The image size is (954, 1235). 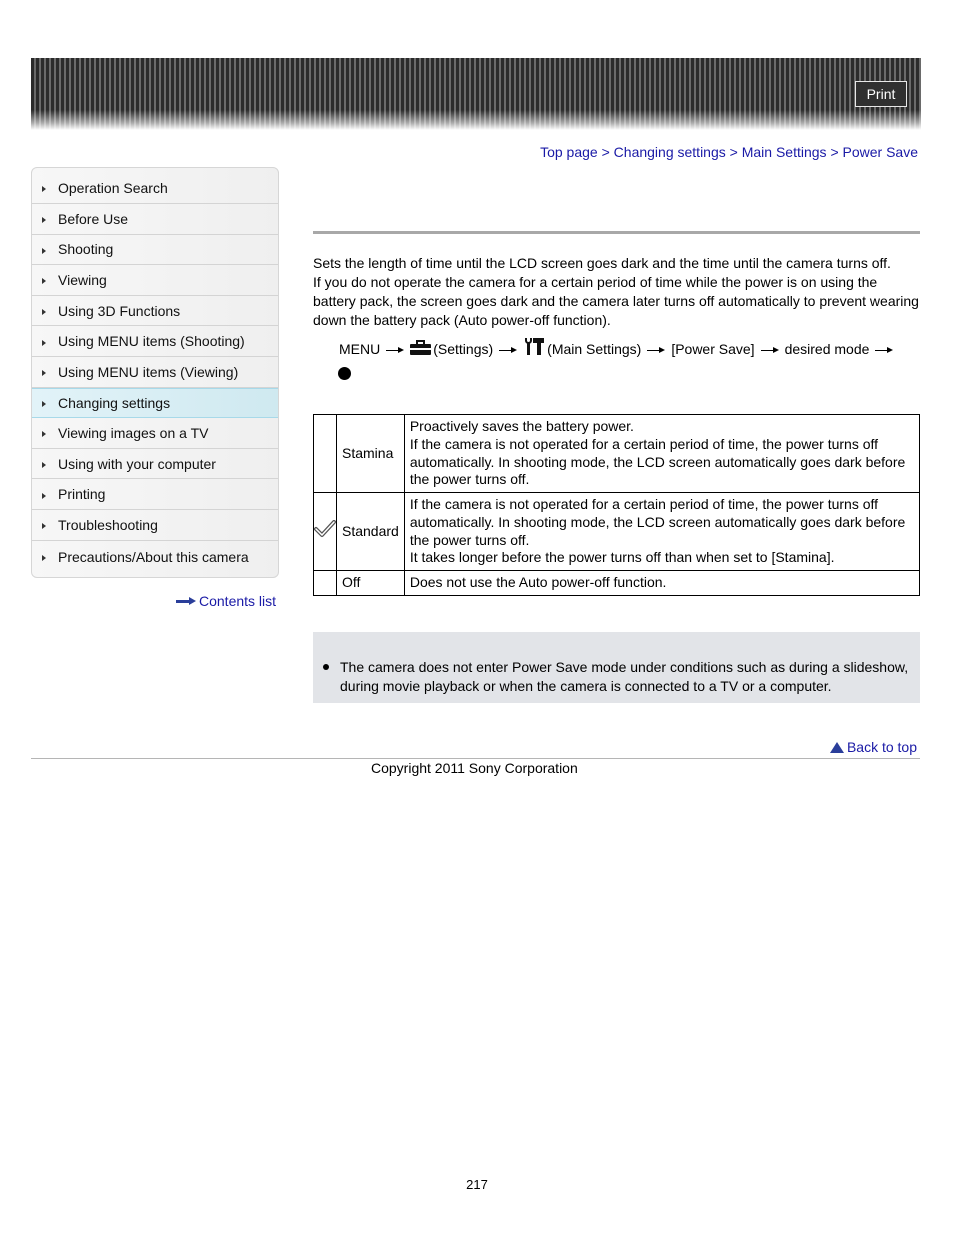 I want to click on procedure-desired-mode: desired mode, so click(x=827, y=349).